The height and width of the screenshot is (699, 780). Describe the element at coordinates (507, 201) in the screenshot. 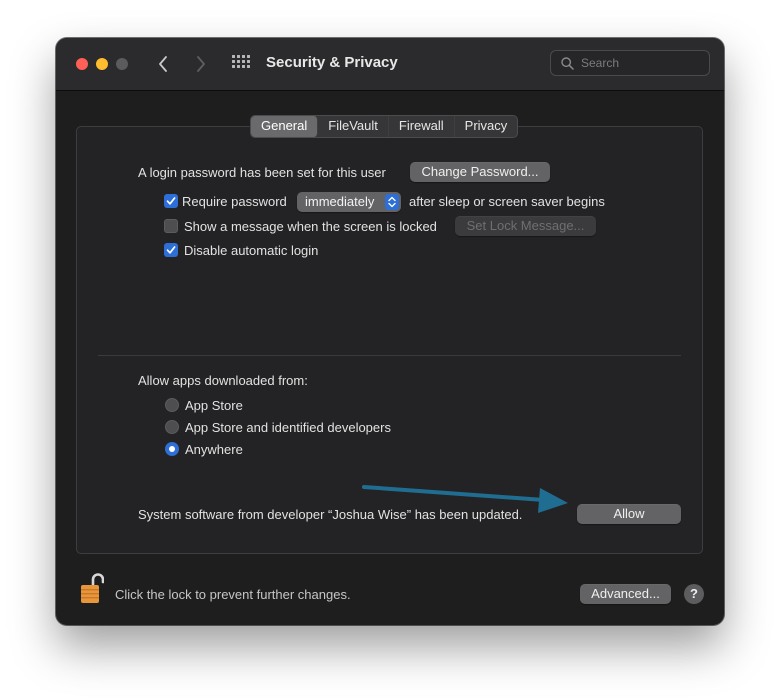

I see `require-password-suffix: after sleep or screen saver begins` at that location.